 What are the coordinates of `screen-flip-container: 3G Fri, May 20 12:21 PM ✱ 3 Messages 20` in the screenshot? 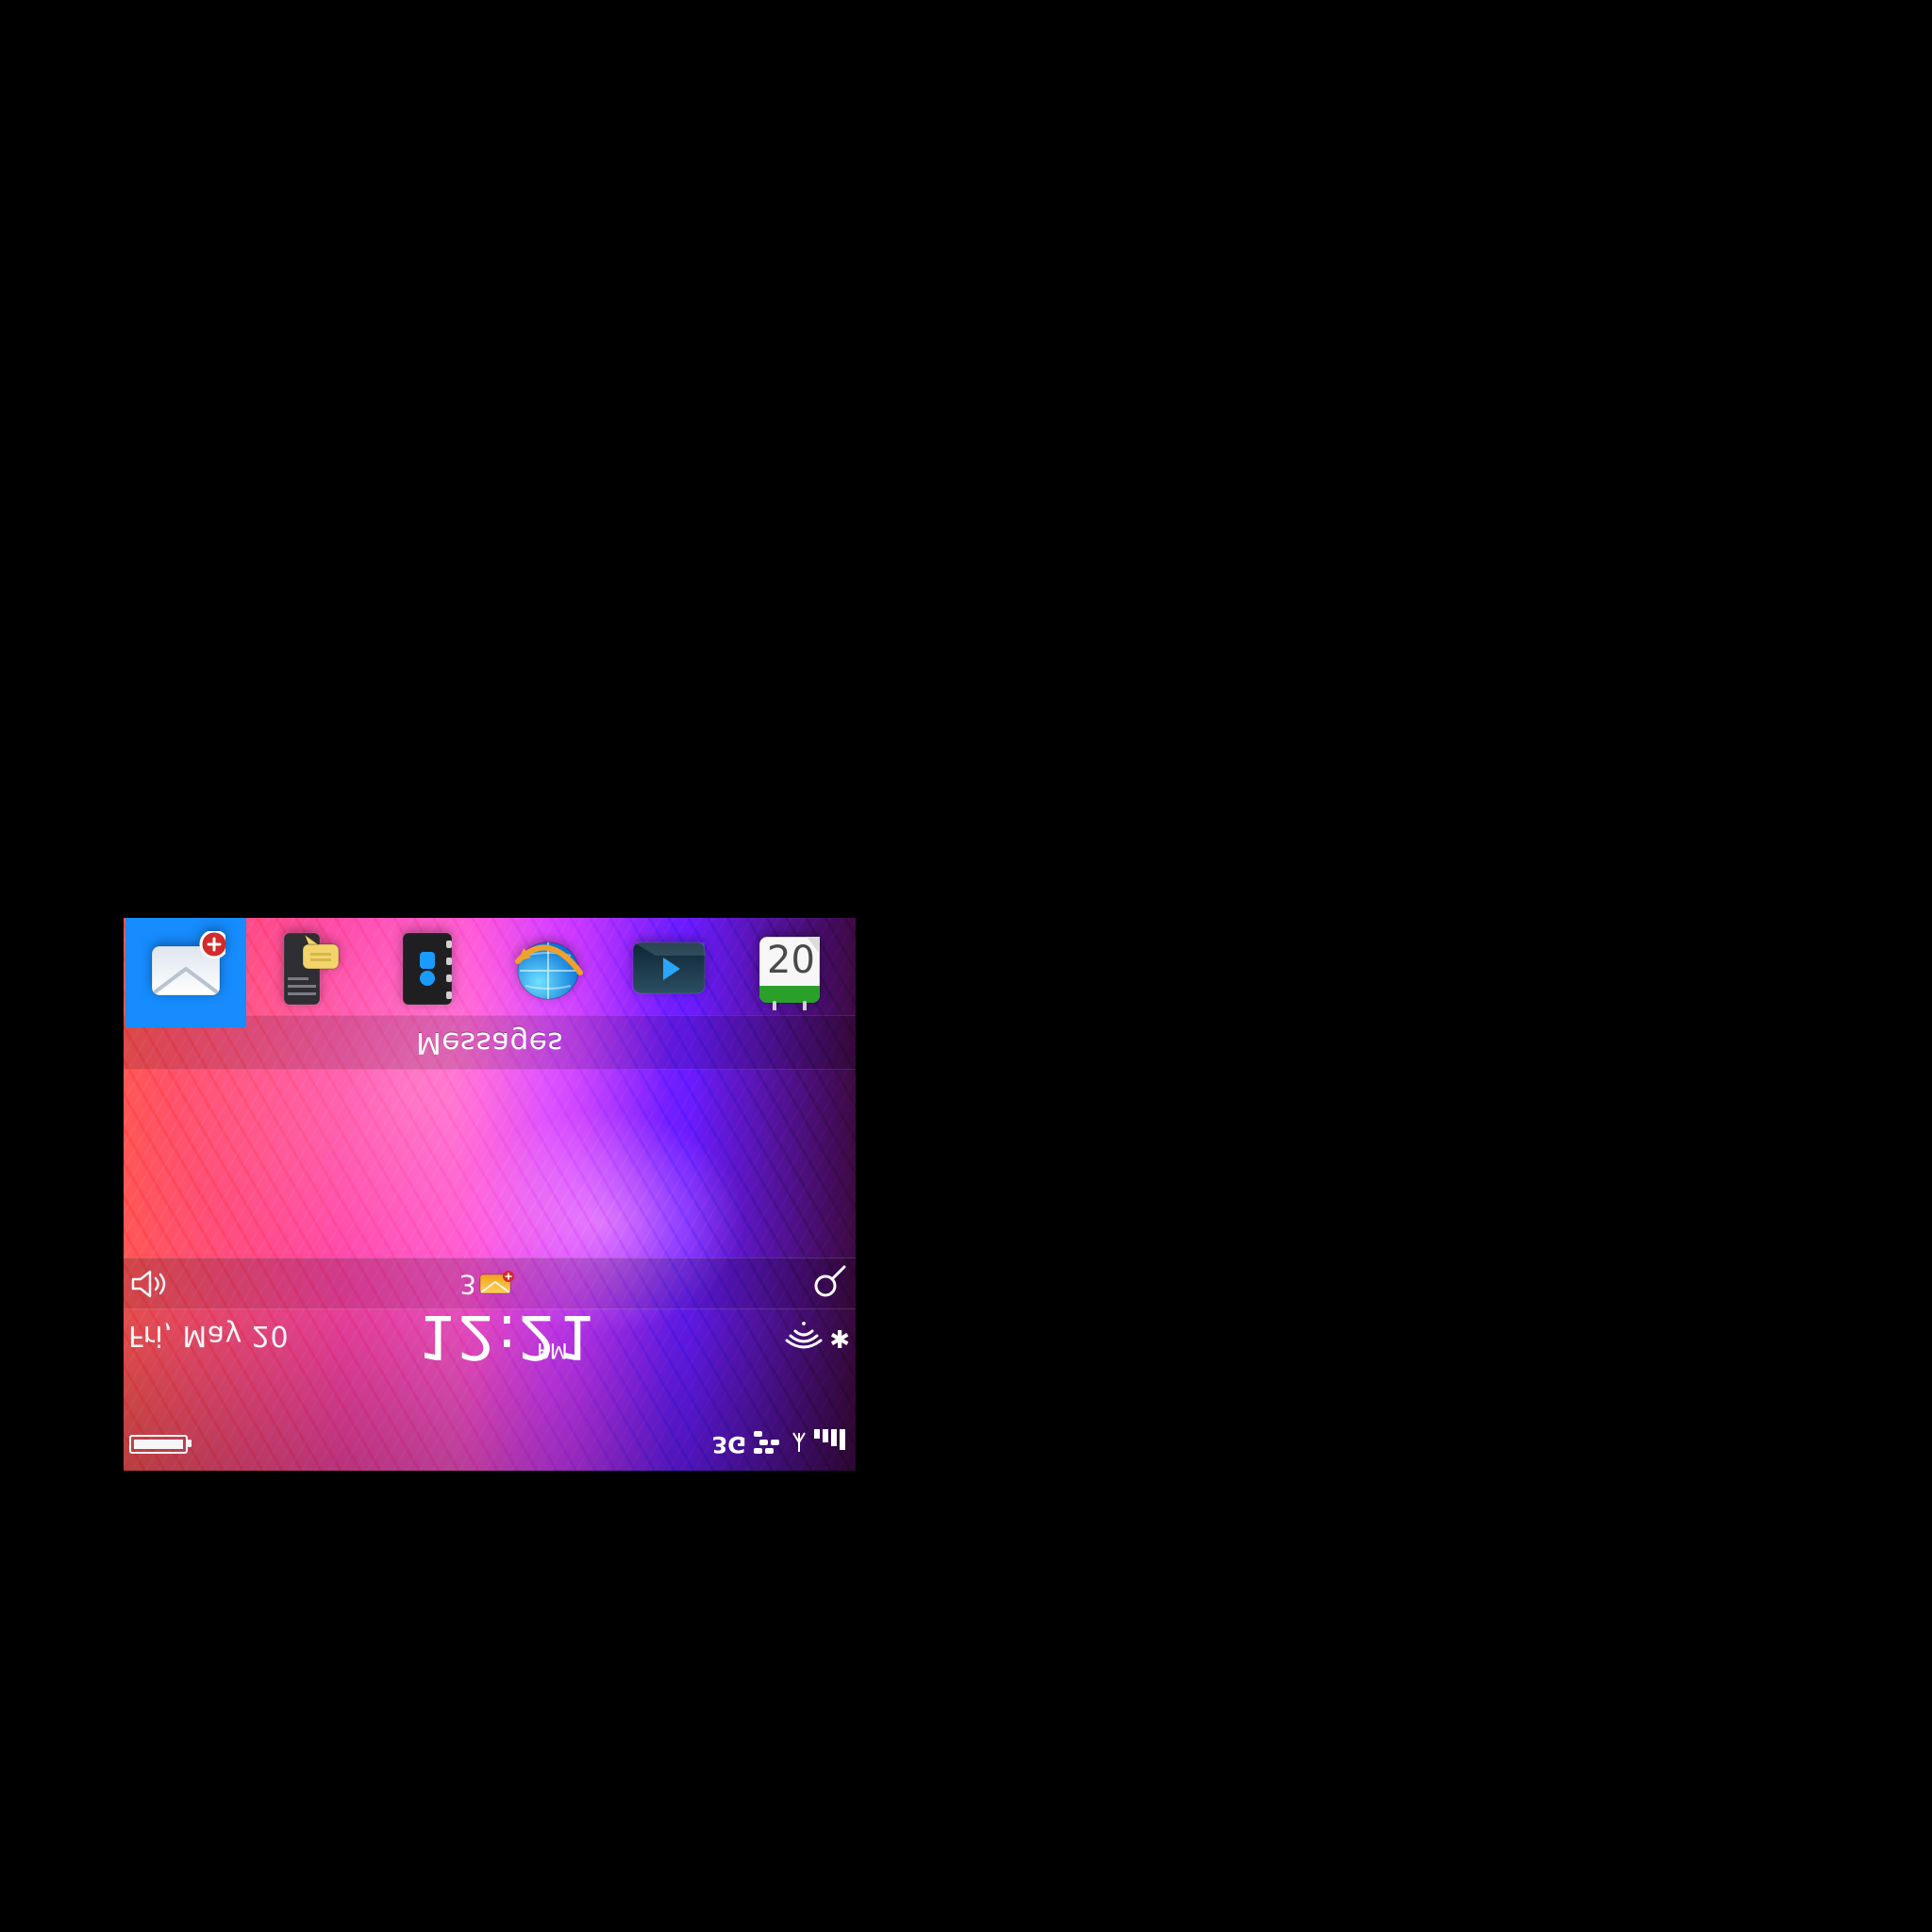 It's located at (490, 1194).